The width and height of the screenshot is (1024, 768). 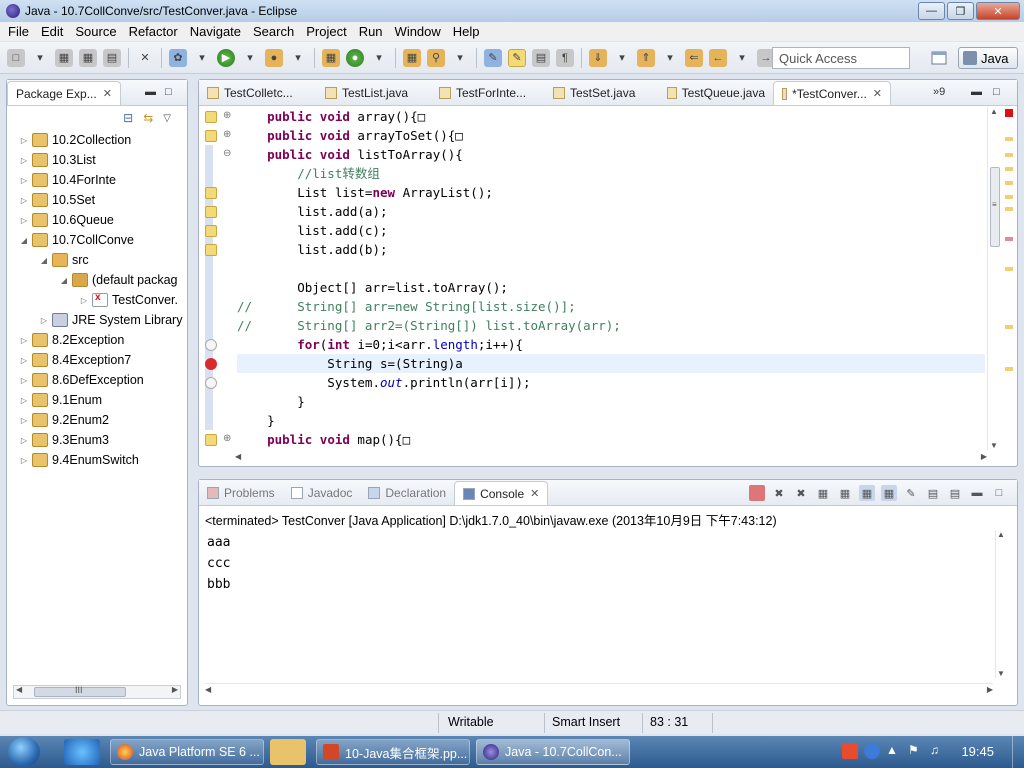 I want to click on maximize-view-icon: □, so click(x=996, y=92).